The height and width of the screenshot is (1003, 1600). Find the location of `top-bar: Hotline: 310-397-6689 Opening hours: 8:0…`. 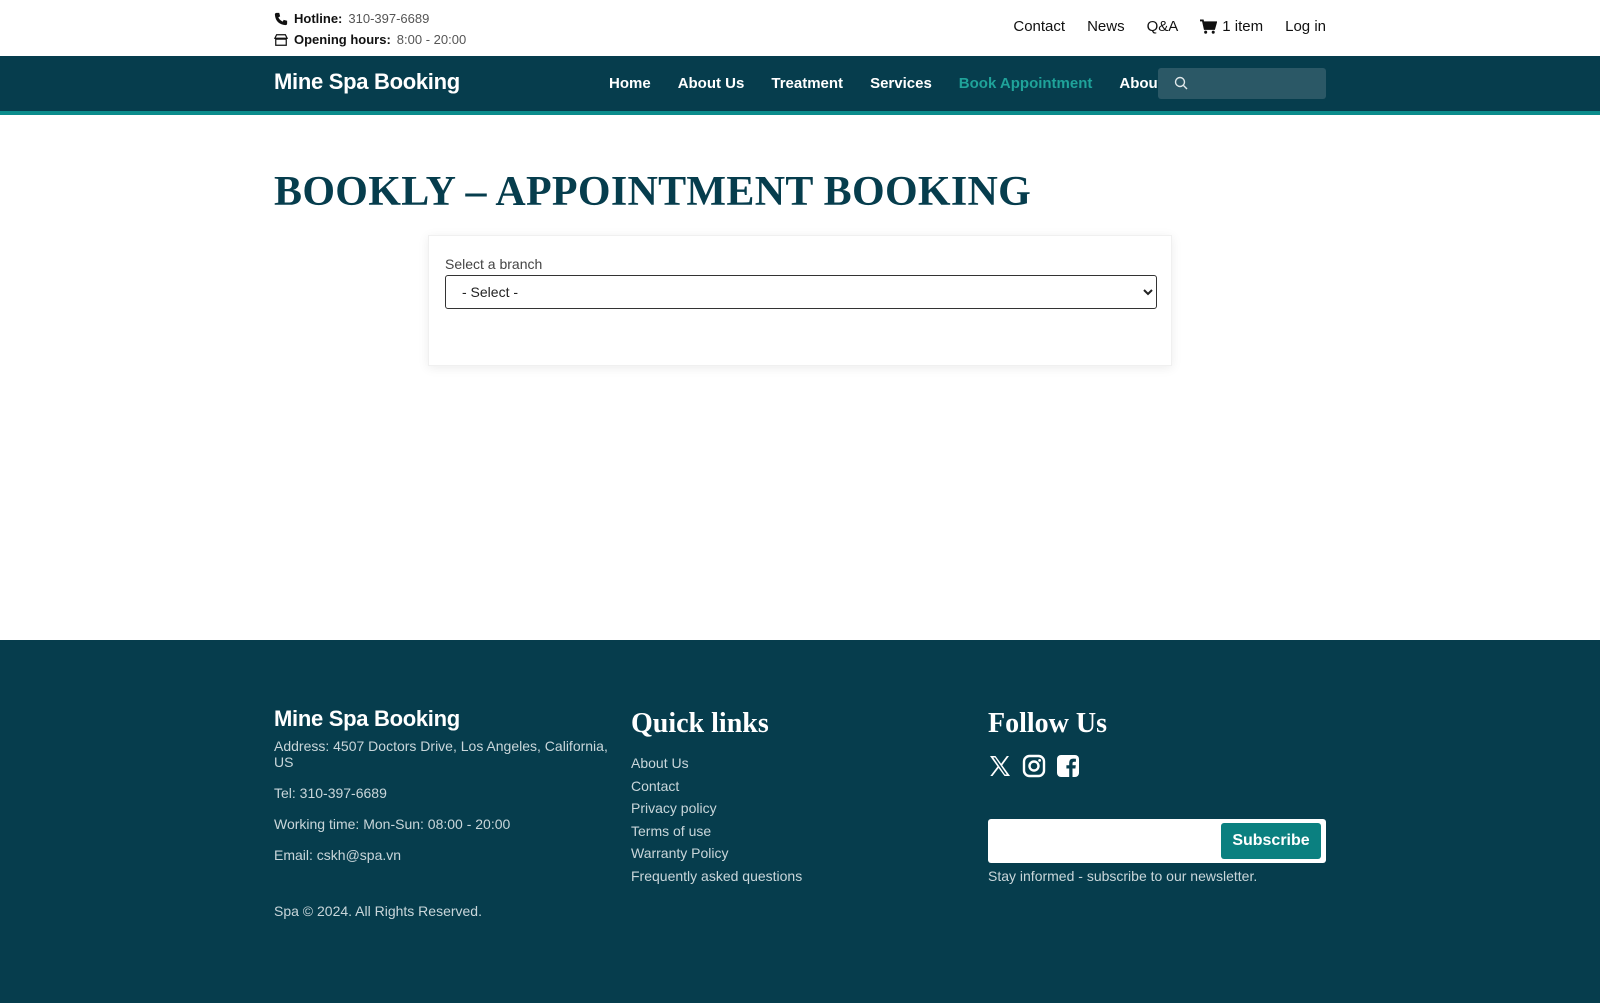

top-bar: Hotline: 310-397-6689 Opening hours: 8:0… is located at coordinates (800, 28).